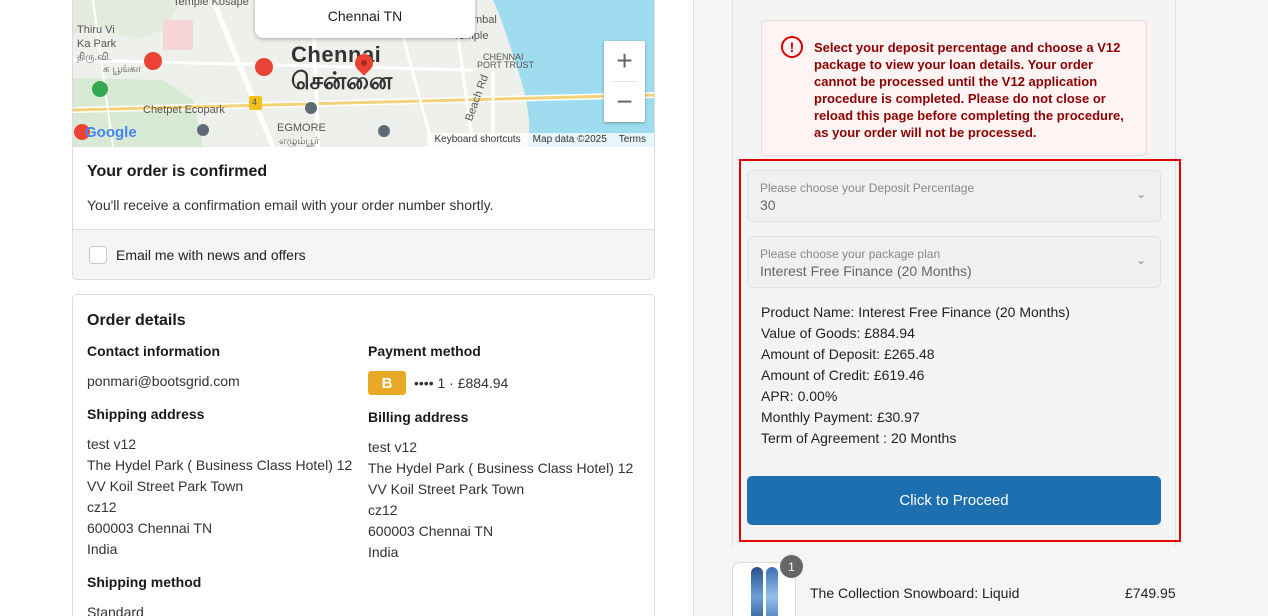  Describe the element at coordinates (867, 188) in the screenshot. I see `deposit-percentage-label: Please choose your Deposit Percentage` at that location.